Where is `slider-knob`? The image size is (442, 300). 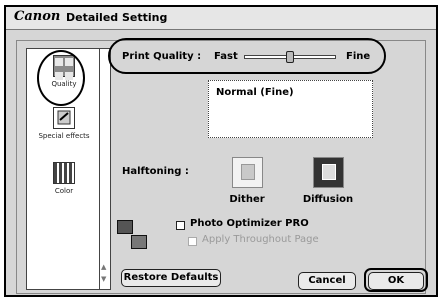 slider-knob is located at coordinates (290, 57).